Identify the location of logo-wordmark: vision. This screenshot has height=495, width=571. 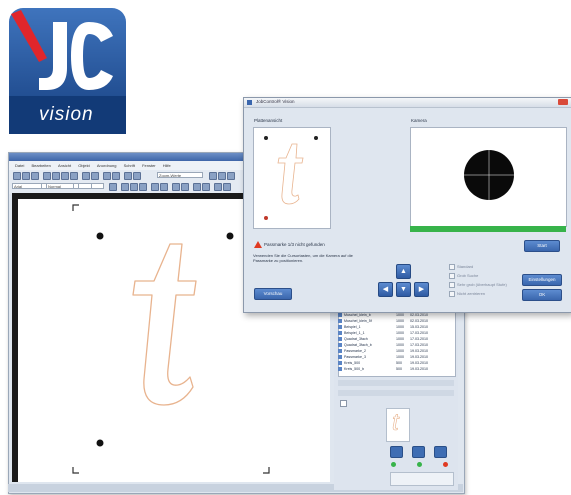
(66, 114).